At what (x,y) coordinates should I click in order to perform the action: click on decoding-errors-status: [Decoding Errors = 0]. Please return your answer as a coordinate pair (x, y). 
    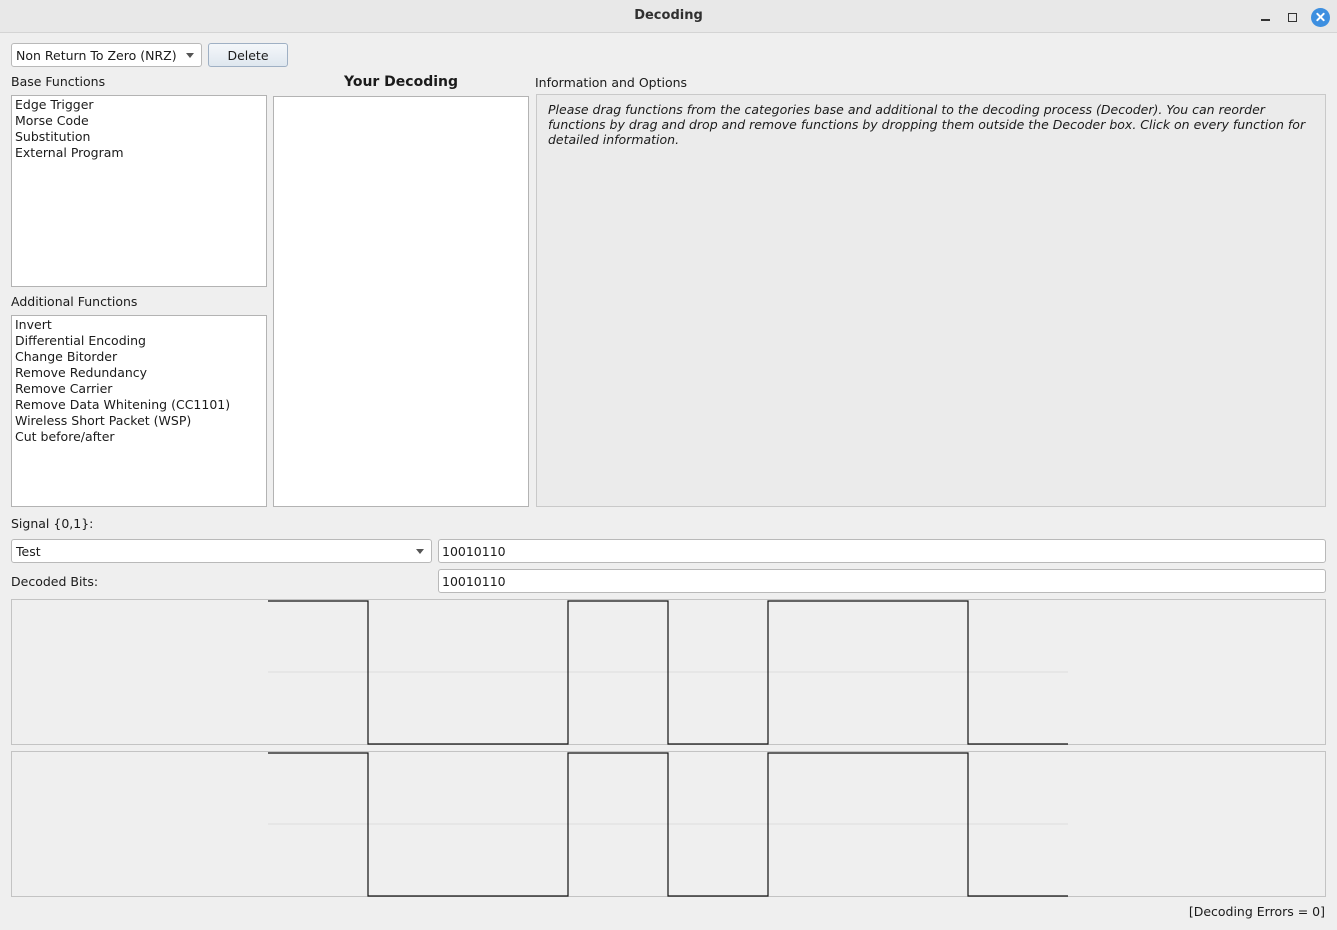
    Looking at the image, I should click on (1256, 911).